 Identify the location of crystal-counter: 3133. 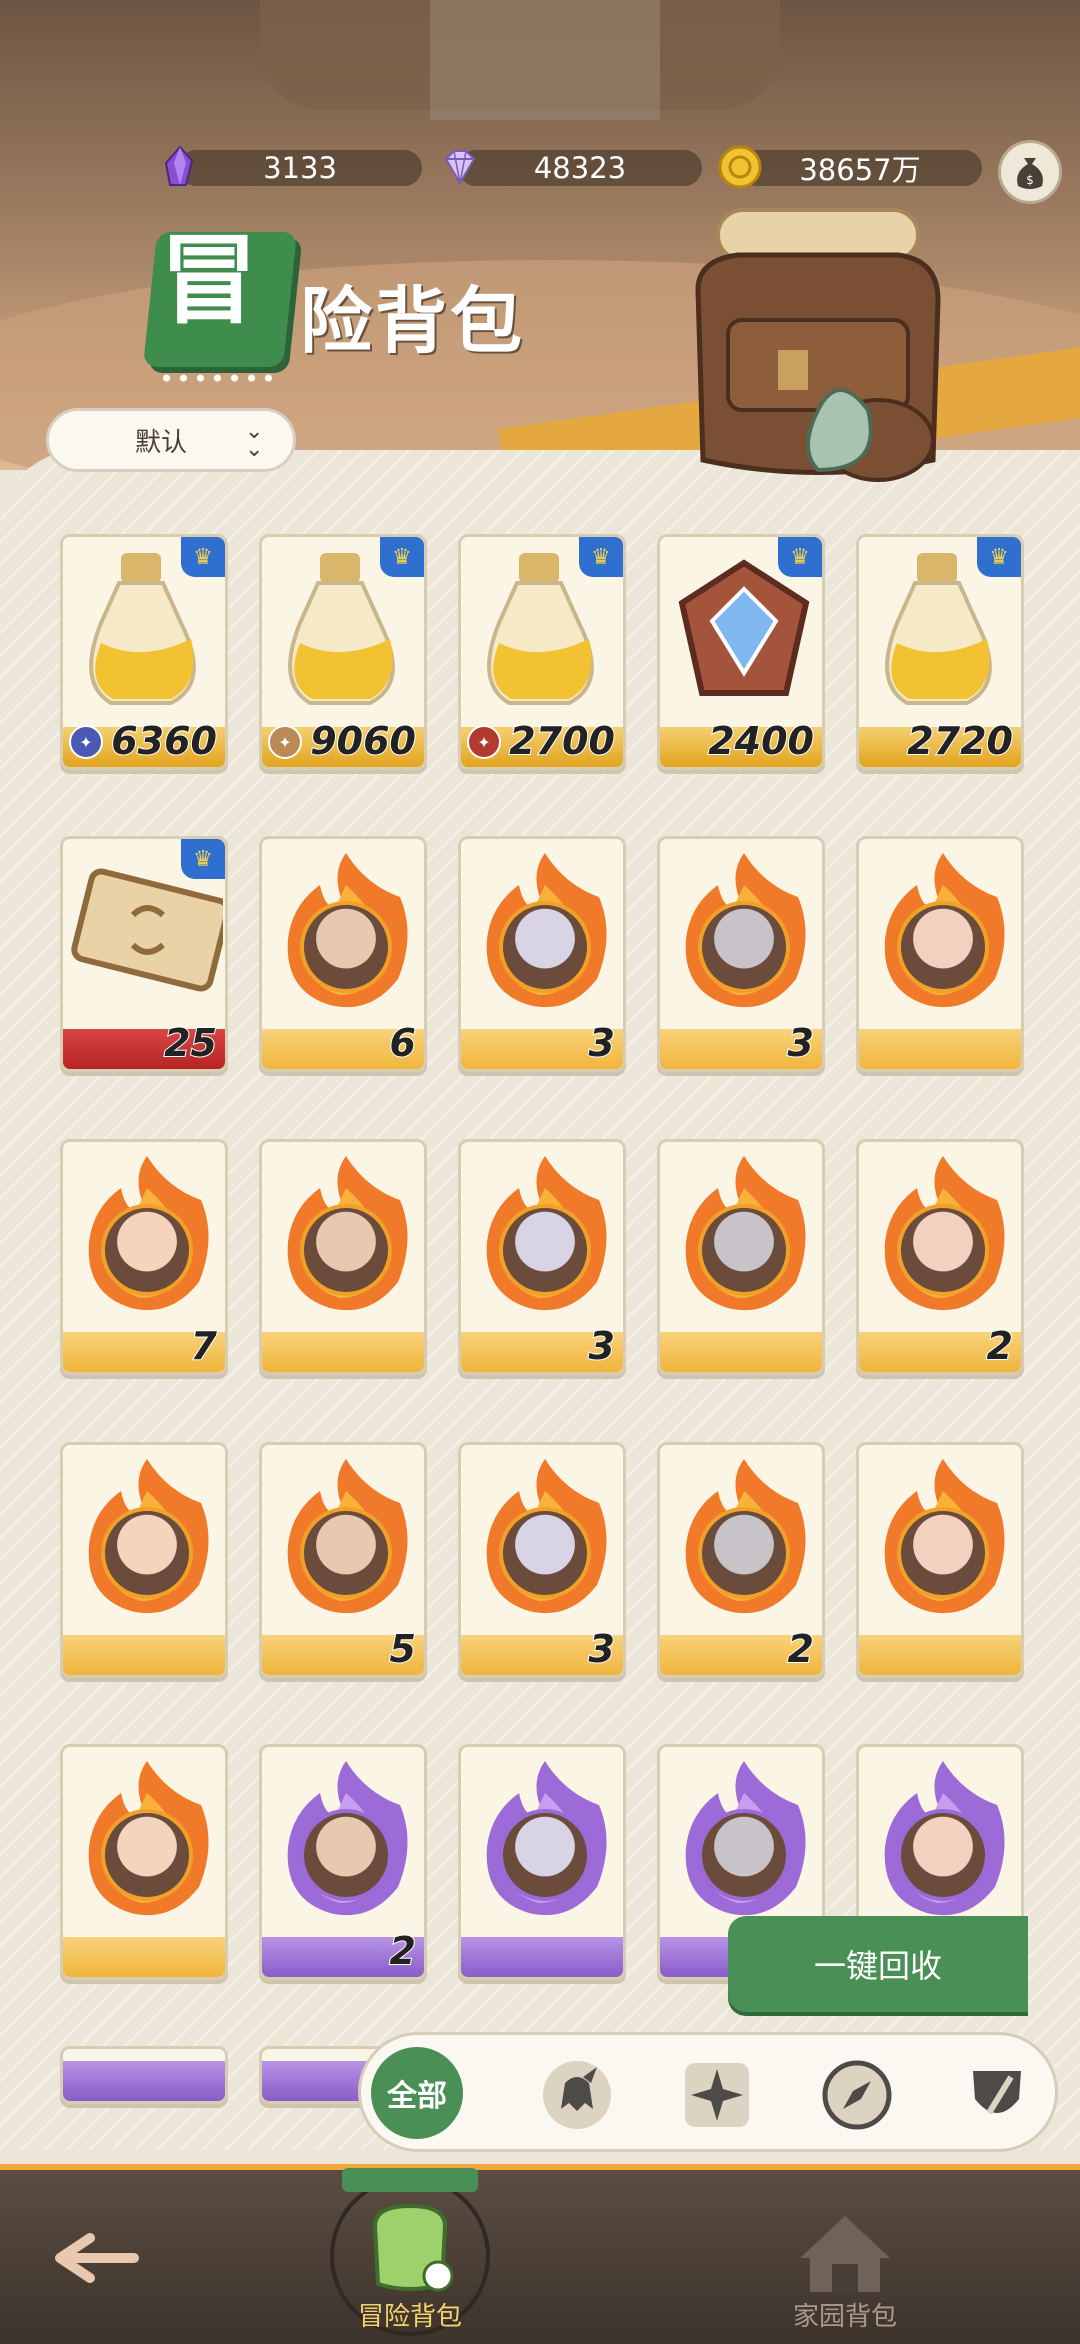
(300, 168).